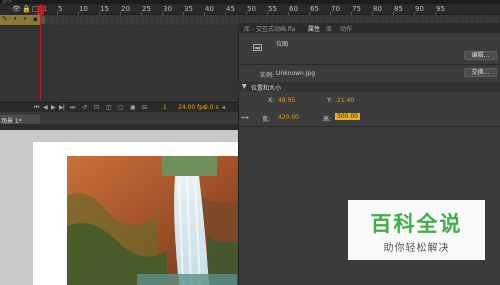 The height and width of the screenshot is (285, 500). Describe the element at coordinates (192, 107) in the screenshot. I see `frame-rate: 24.00 fps` at that location.